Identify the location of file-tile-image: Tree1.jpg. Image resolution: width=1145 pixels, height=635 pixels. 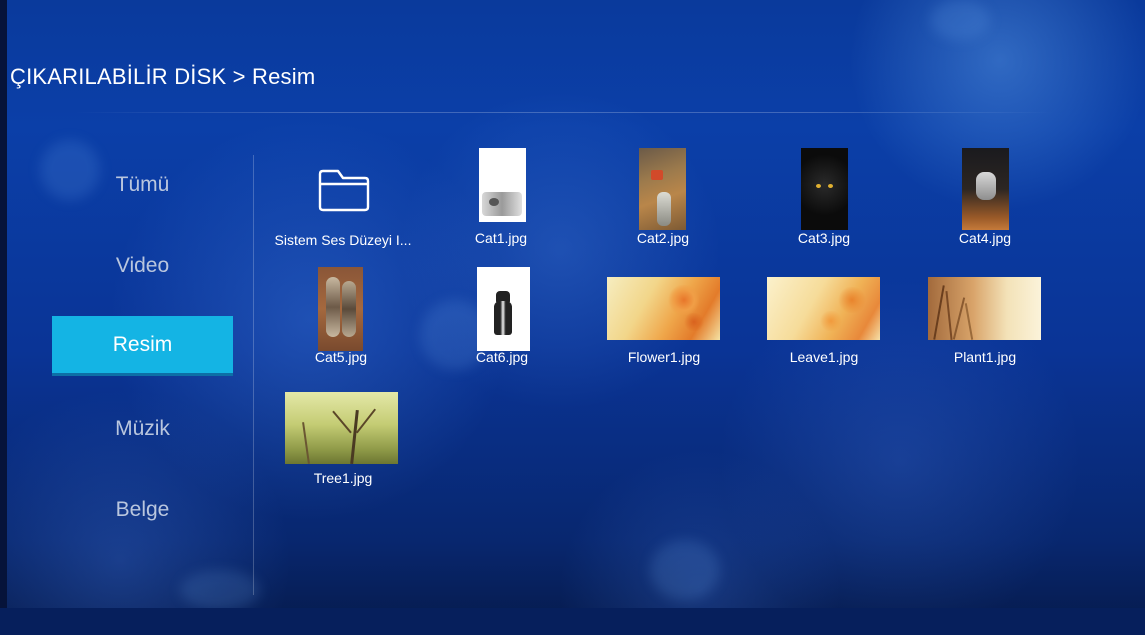
(343, 435).